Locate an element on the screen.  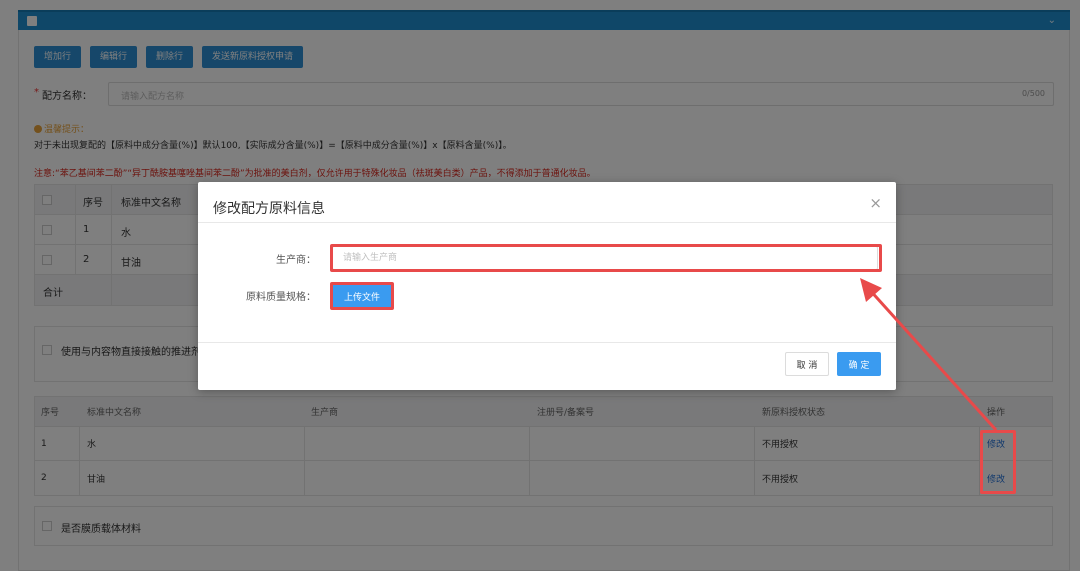
cancel-button: 取 消 is located at coordinates (807, 364).